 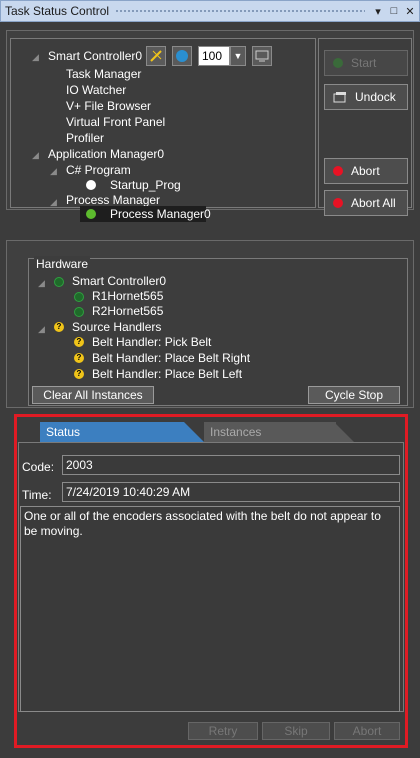 What do you see at coordinates (378, 11) in the screenshot?
I see `dropdown-icon: ▾` at bounding box center [378, 11].